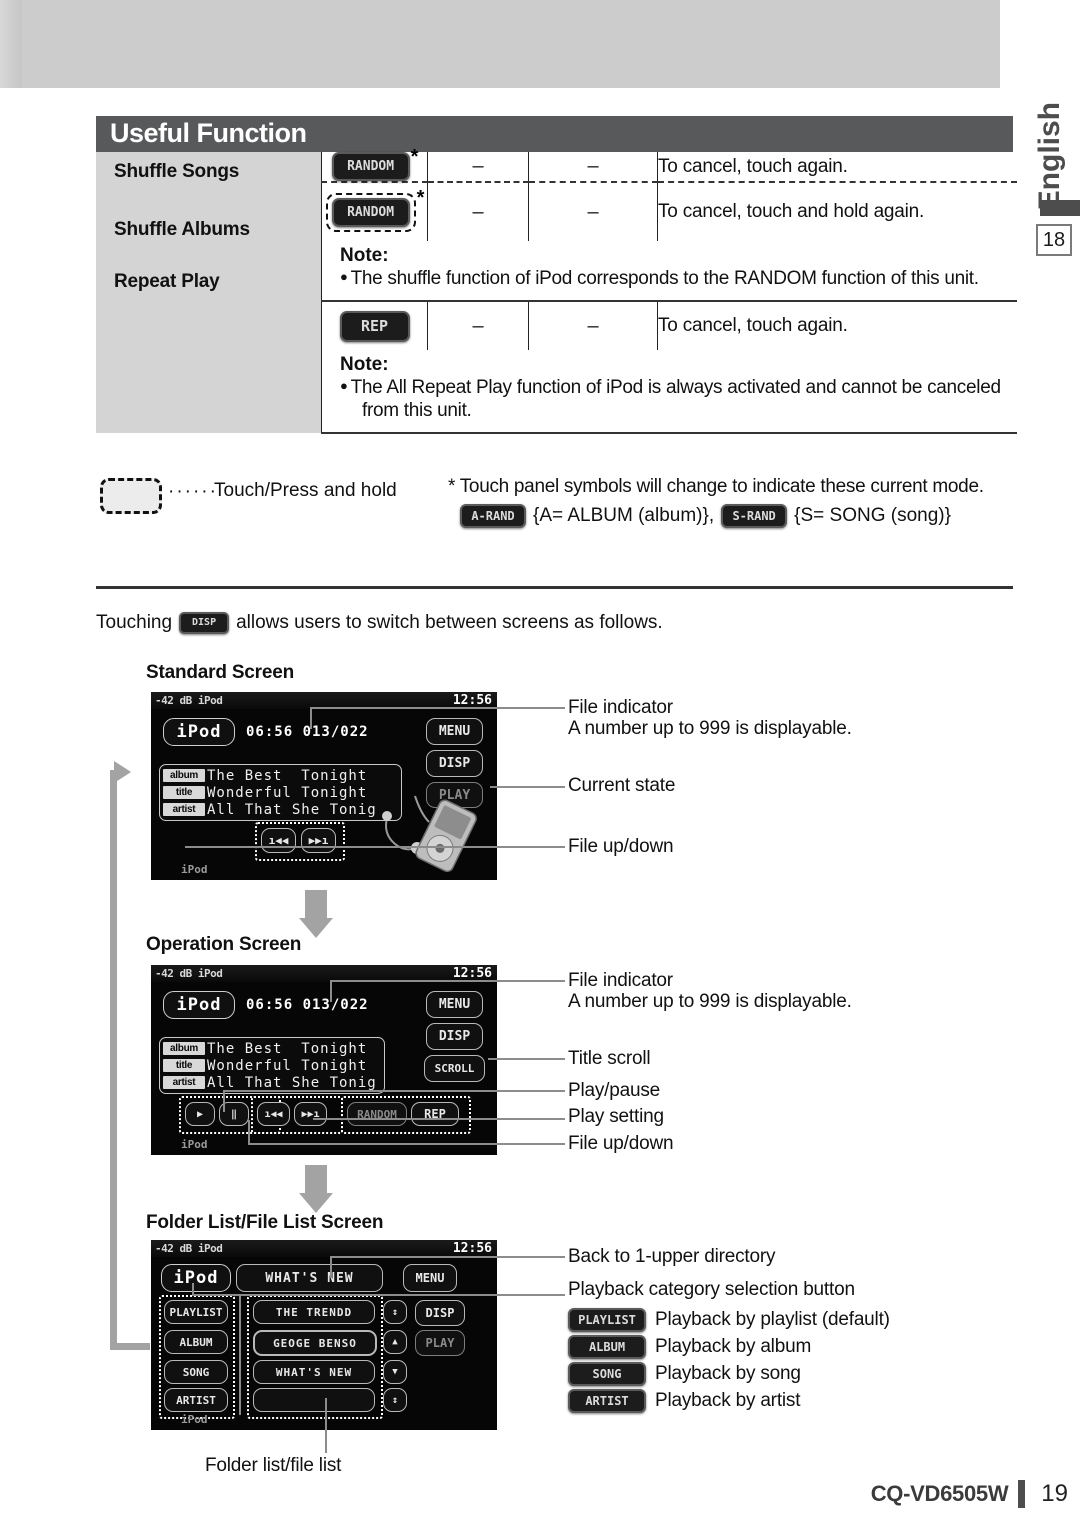 The image size is (1080, 1526). What do you see at coordinates (364, 255) in the screenshot?
I see `note-heading: Note:` at bounding box center [364, 255].